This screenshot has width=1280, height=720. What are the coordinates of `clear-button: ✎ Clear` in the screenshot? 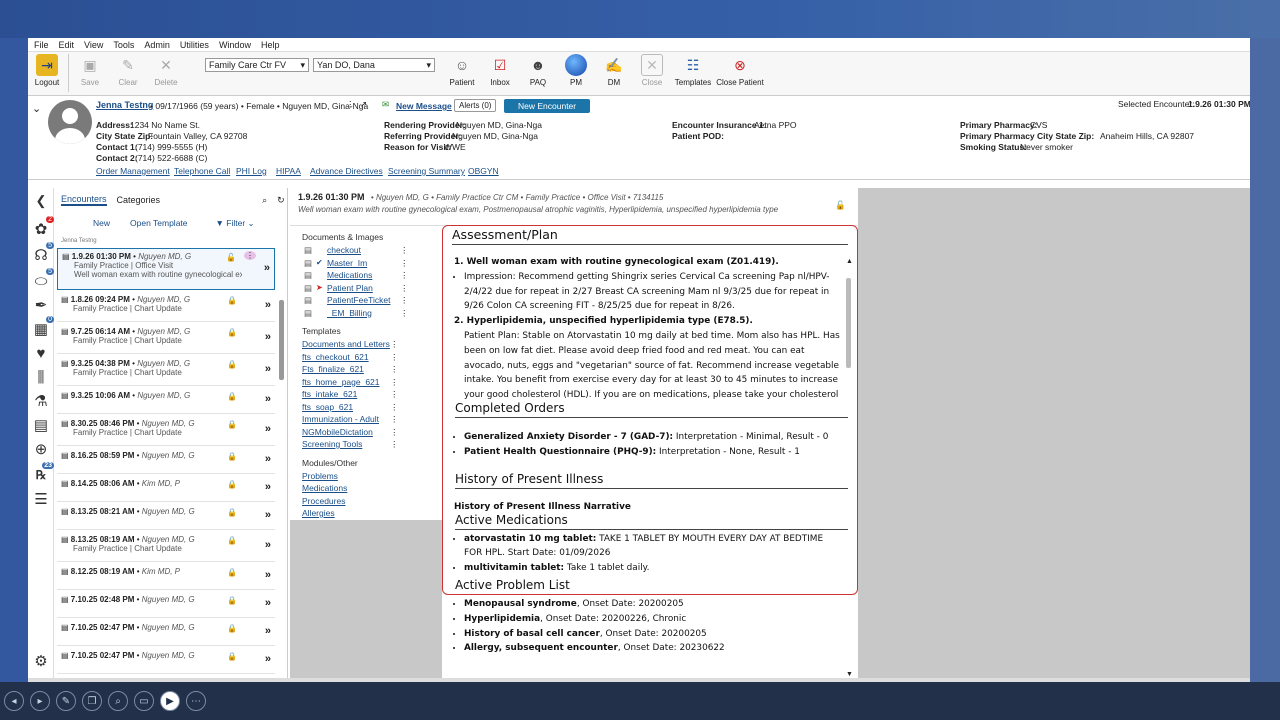 It's located at (128, 71).